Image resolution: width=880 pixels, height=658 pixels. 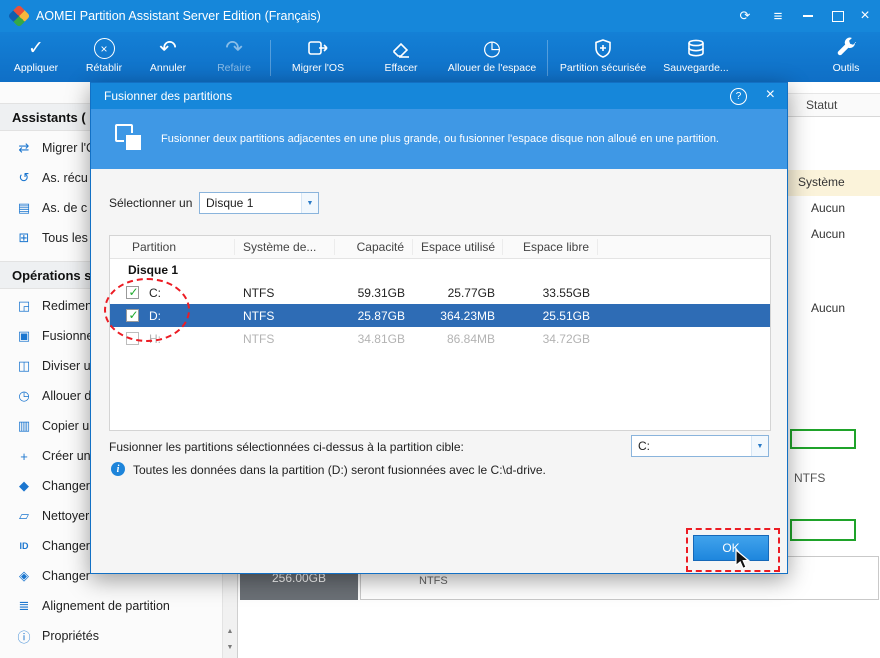 What do you see at coordinates (24, 365) in the screenshot?
I see `split-icon: ◫` at bounding box center [24, 365].